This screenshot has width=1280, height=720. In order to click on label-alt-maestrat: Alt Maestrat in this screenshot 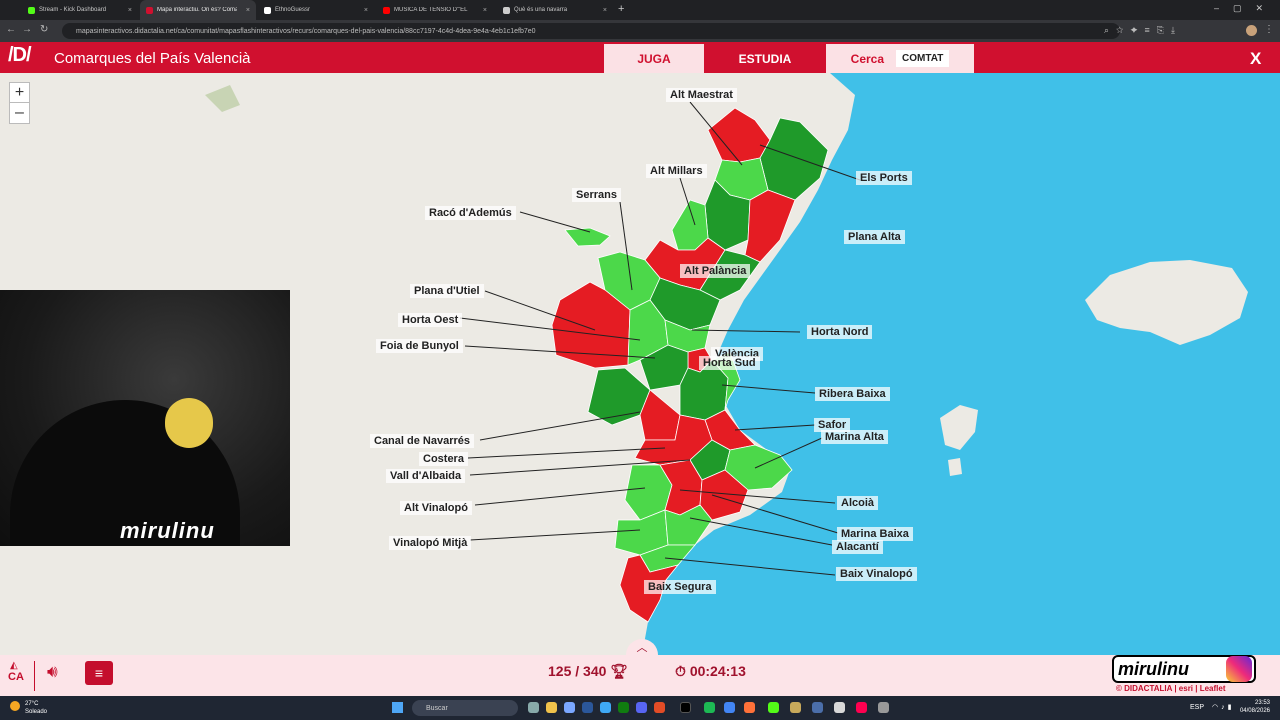, I will do `click(701, 95)`.